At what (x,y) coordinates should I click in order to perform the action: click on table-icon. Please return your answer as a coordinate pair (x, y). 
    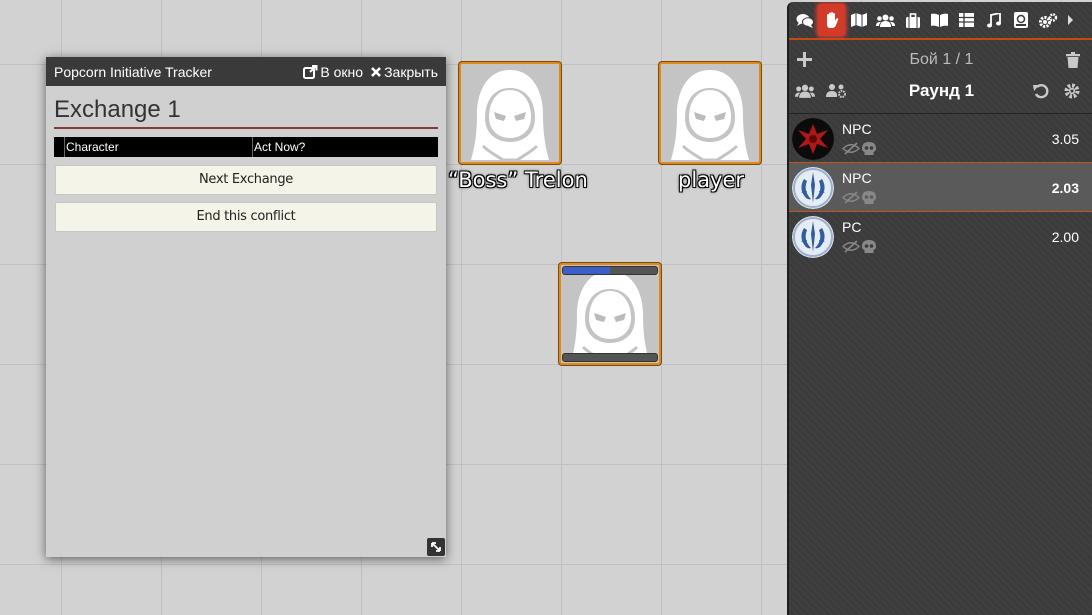
    Looking at the image, I should click on (966, 20).